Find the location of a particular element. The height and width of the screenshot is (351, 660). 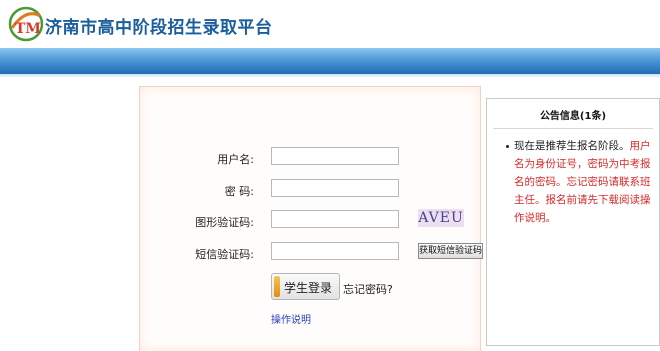

password-label: 密 码: is located at coordinates (239, 191).